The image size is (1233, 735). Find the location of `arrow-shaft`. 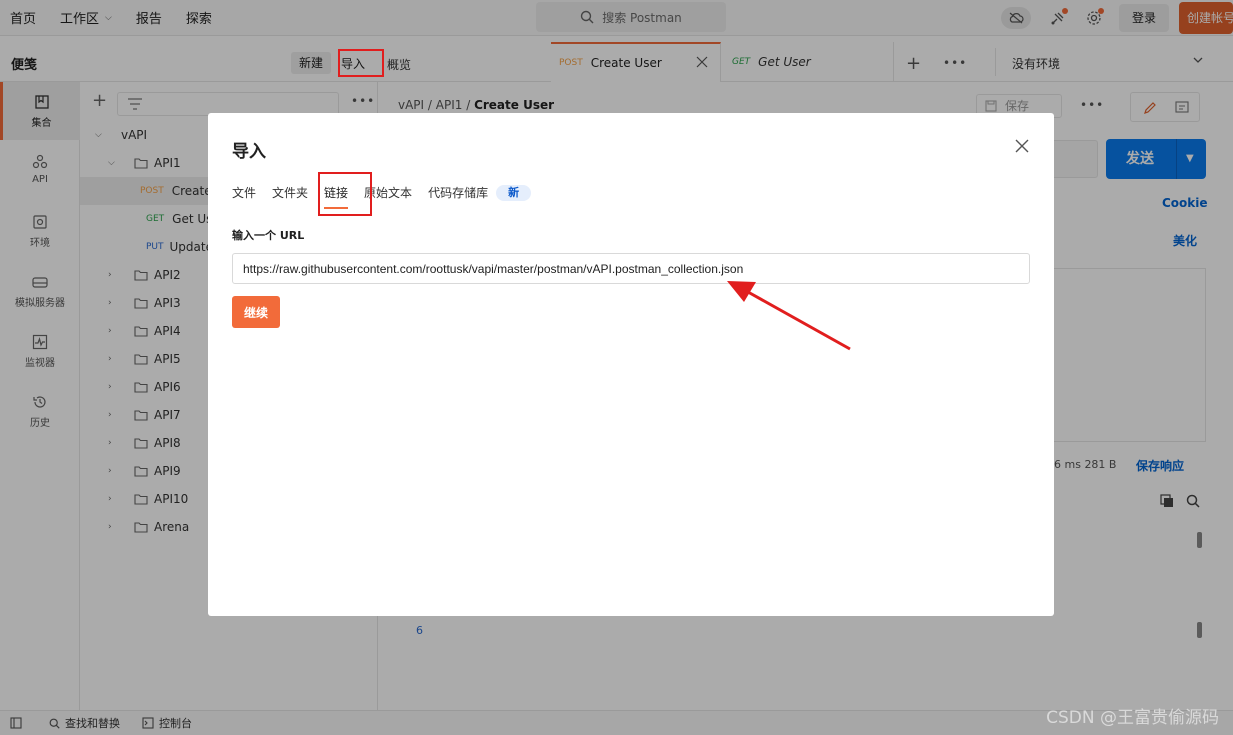

arrow-shaft is located at coordinates (799, 320).